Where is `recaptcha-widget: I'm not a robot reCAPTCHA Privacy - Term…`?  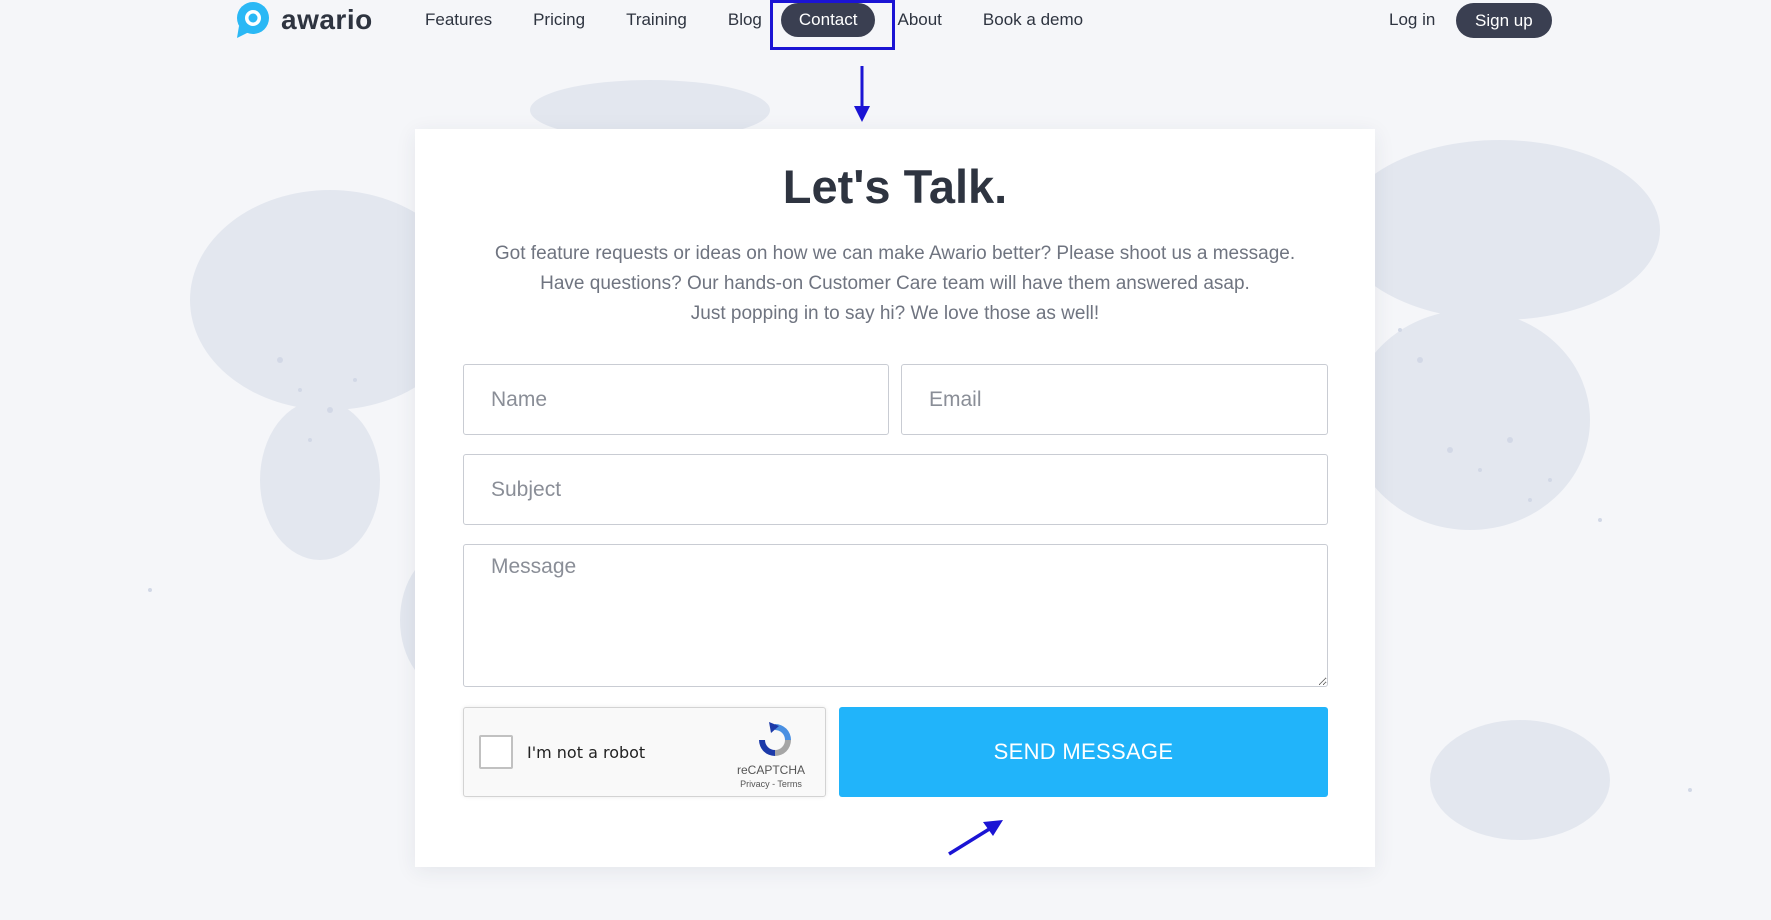 recaptcha-widget: I'm not a robot reCAPTCHA Privacy - Term… is located at coordinates (644, 752).